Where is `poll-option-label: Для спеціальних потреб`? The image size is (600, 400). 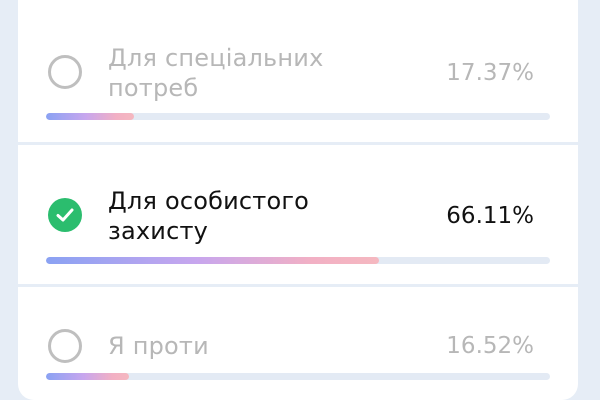 poll-option-label: Для спеціальних потреб is located at coordinates (216, 73).